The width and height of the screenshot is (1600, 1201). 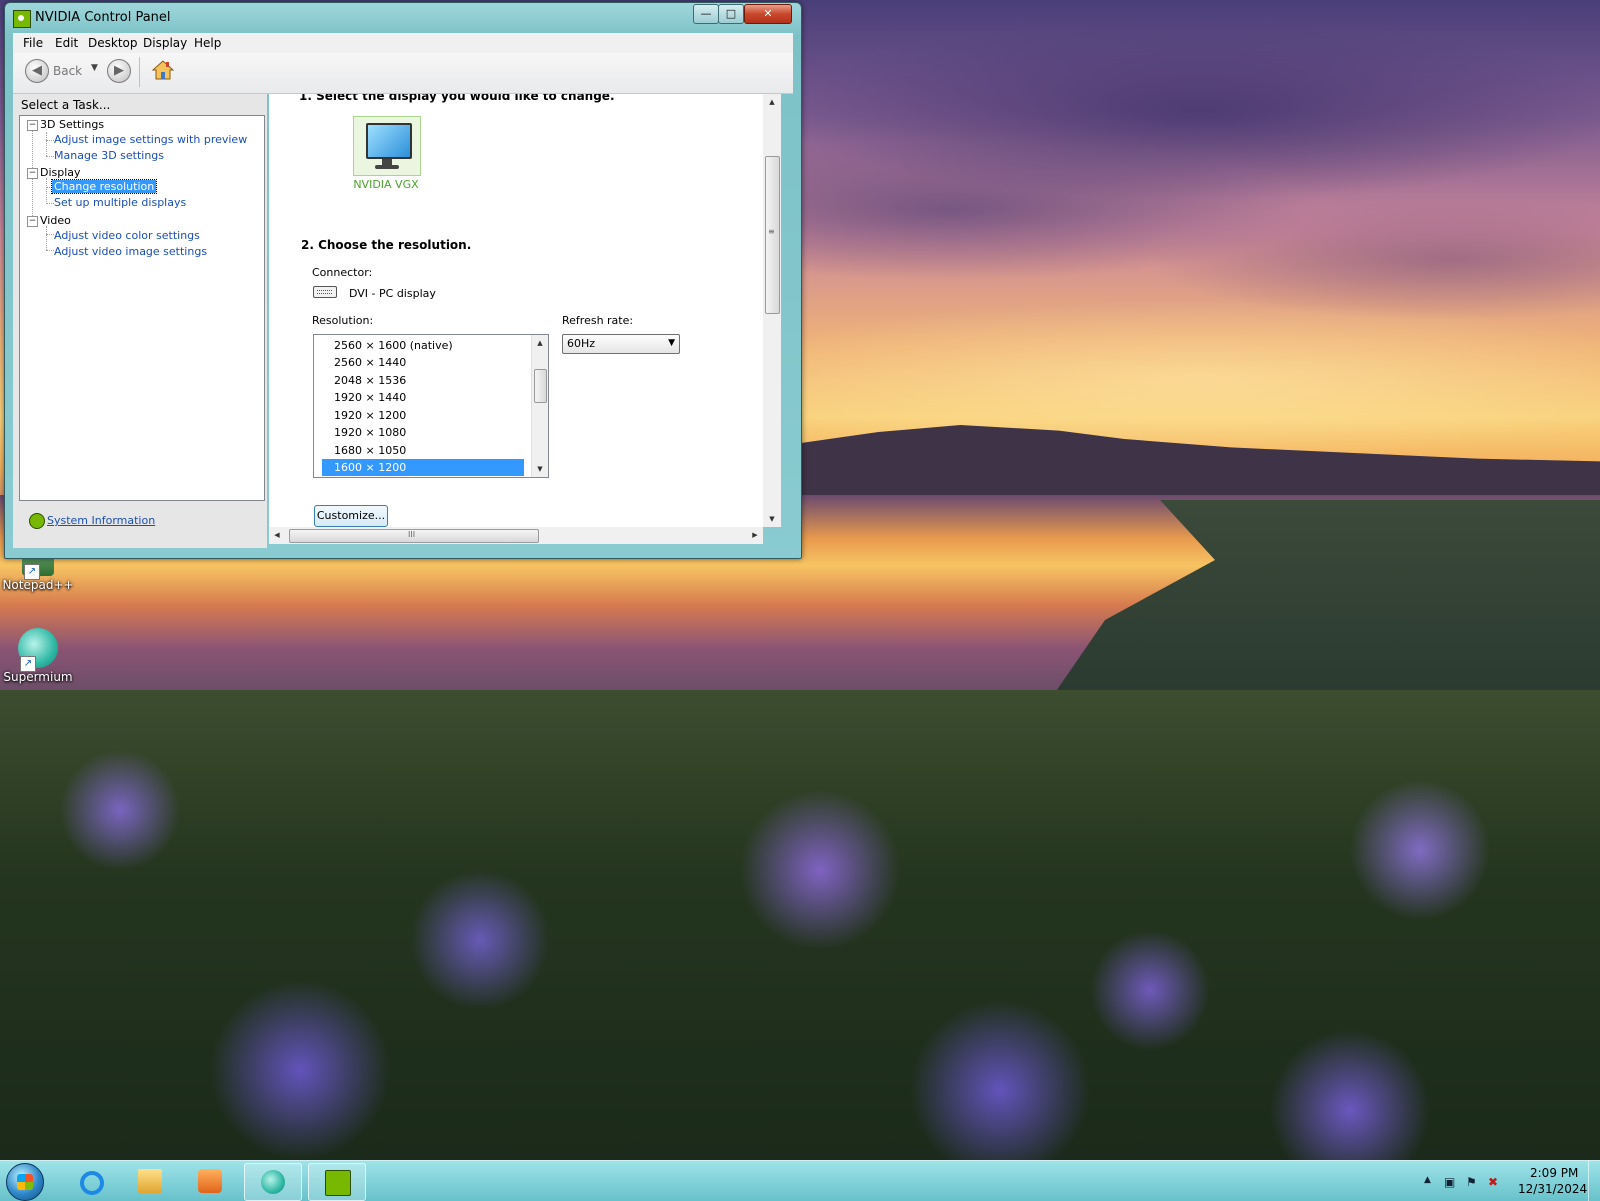 What do you see at coordinates (337, 1182) in the screenshot?
I see `taskbar-nvidia-control-panel` at bounding box center [337, 1182].